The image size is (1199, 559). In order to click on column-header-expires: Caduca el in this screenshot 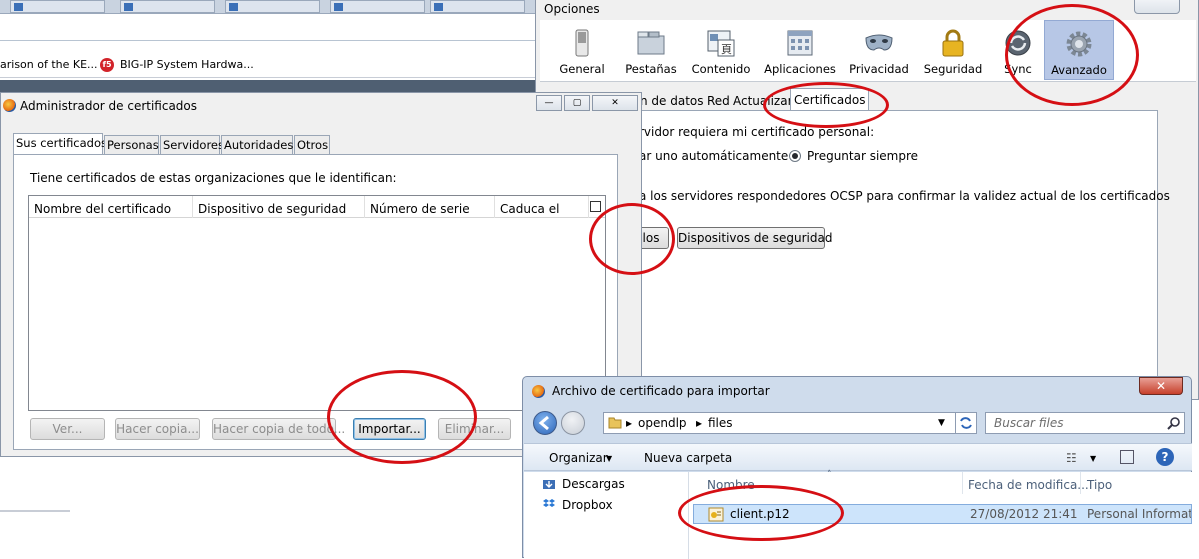, I will do `click(542, 207)`.